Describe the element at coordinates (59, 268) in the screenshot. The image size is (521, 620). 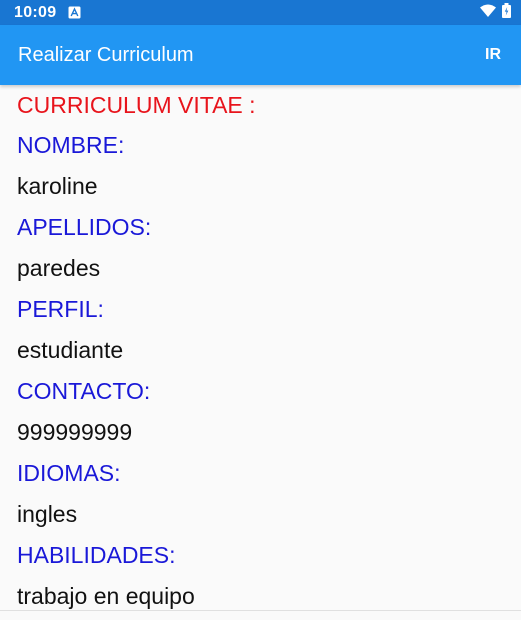
I see `apellidos-value: paredes` at that location.